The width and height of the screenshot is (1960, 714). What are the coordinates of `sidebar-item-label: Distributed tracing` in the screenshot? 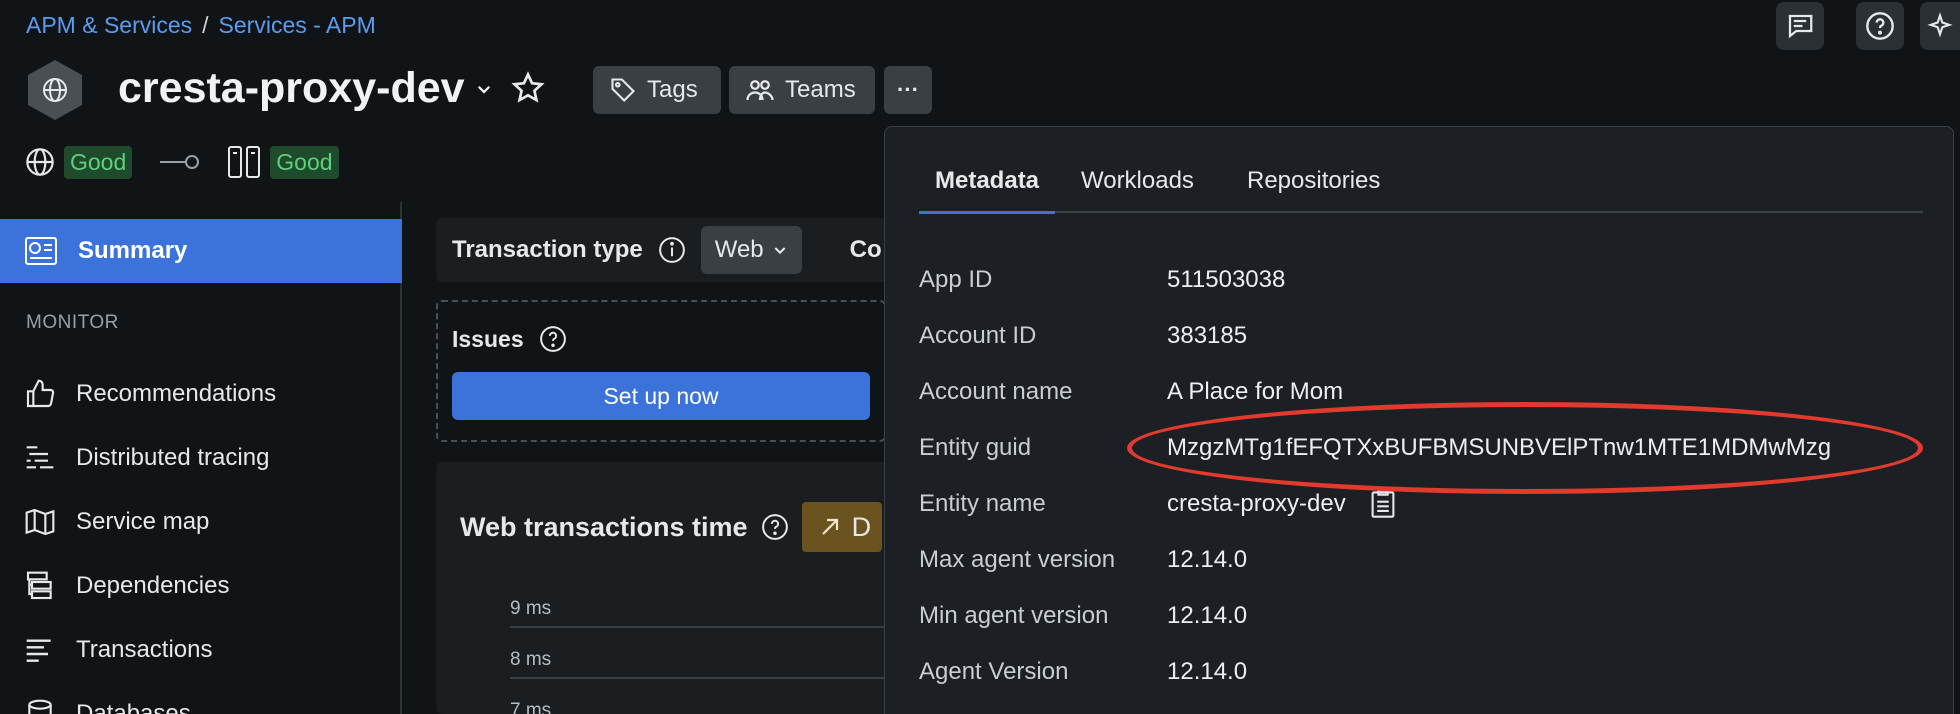 It's located at (173, 457).